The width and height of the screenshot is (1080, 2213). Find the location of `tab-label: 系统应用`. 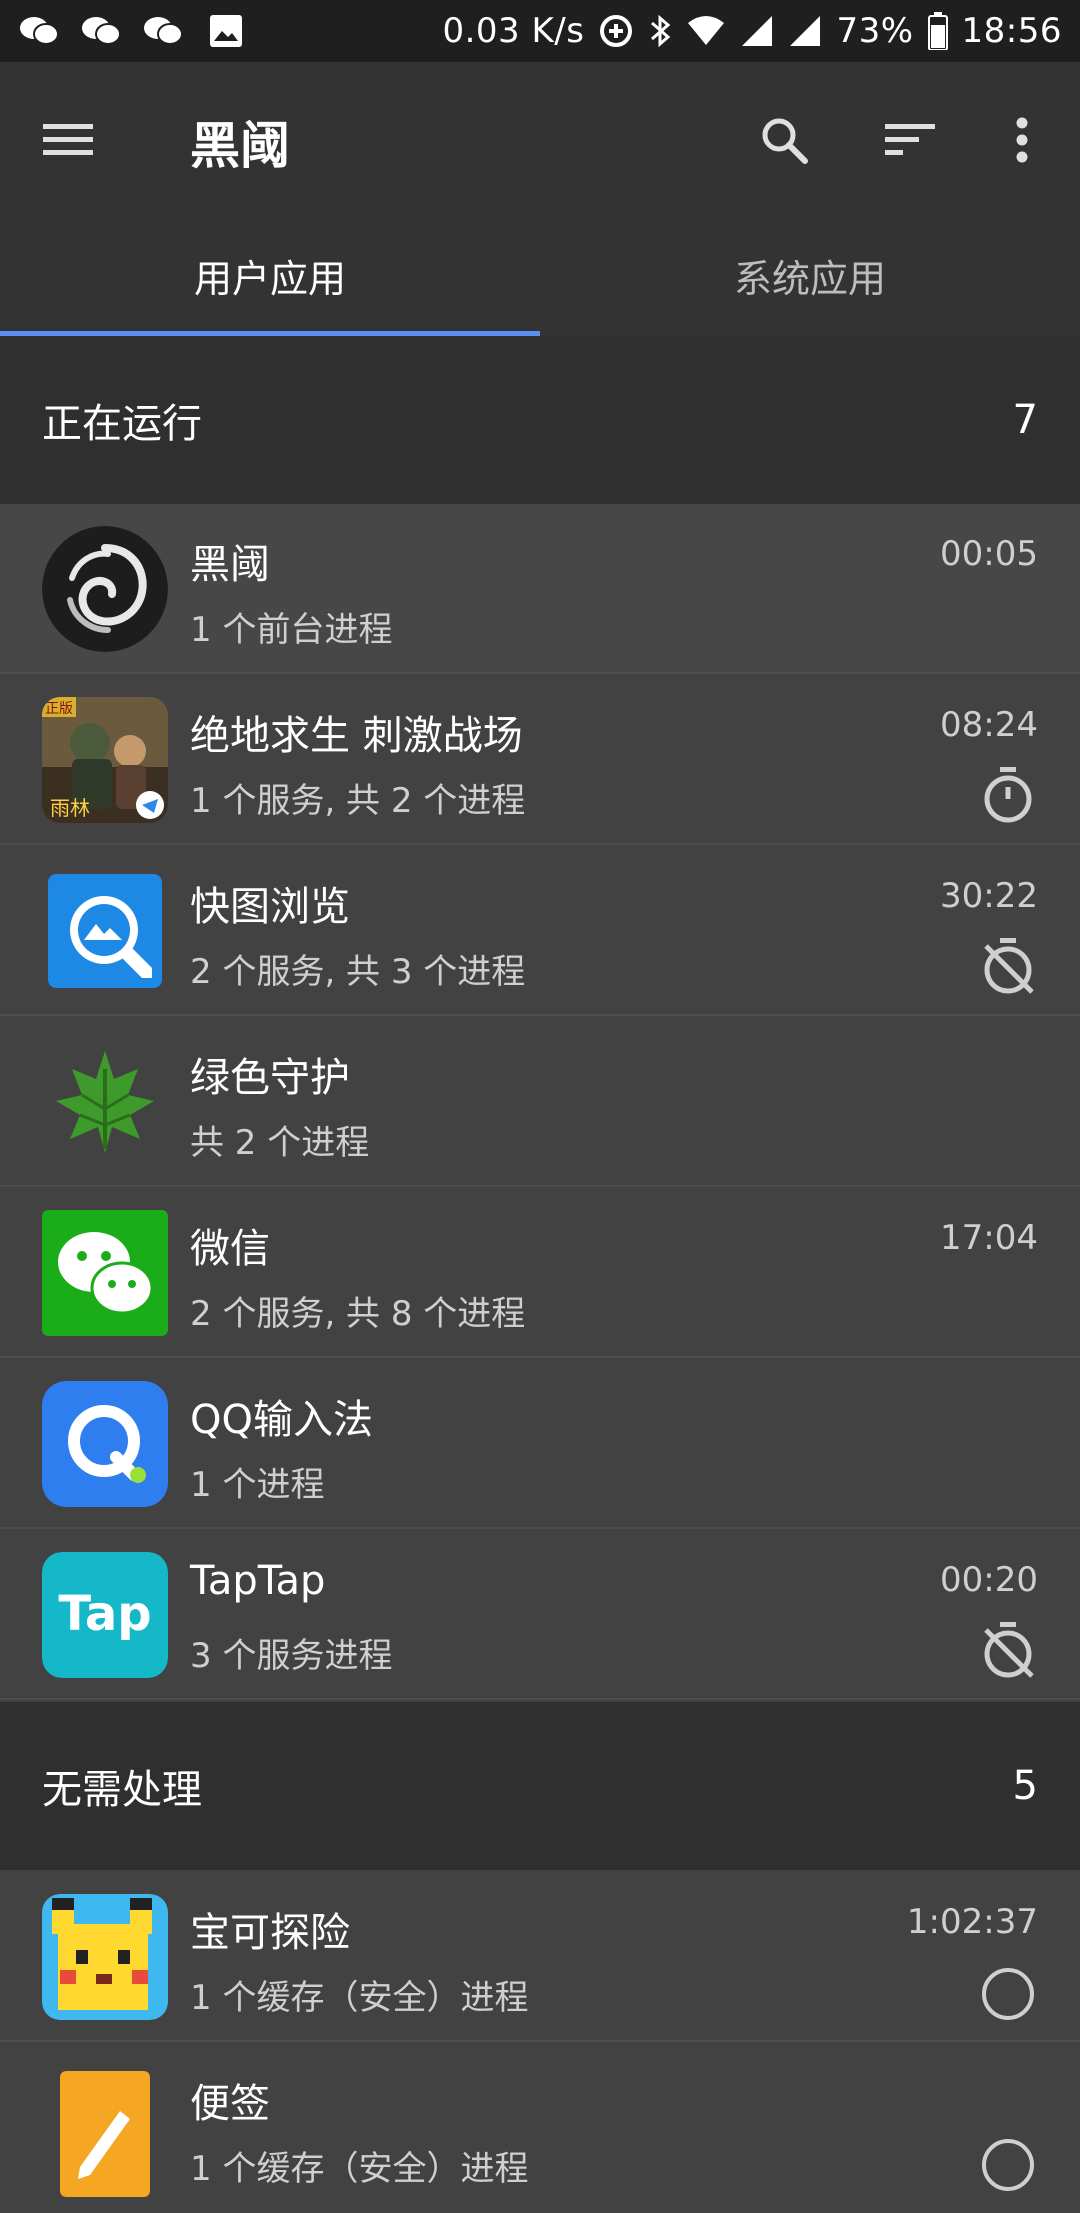

tab-label: 系统应用 is located at coordinates (809, 278).